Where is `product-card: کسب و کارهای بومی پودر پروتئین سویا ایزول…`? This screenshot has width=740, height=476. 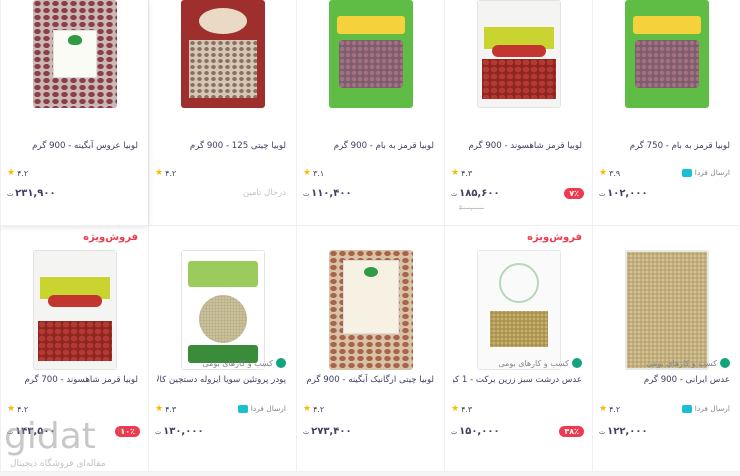
product-card: کسب و کارهای بومی پودر پروتئین سویا ایزول… is located at coordinates (222, 349).